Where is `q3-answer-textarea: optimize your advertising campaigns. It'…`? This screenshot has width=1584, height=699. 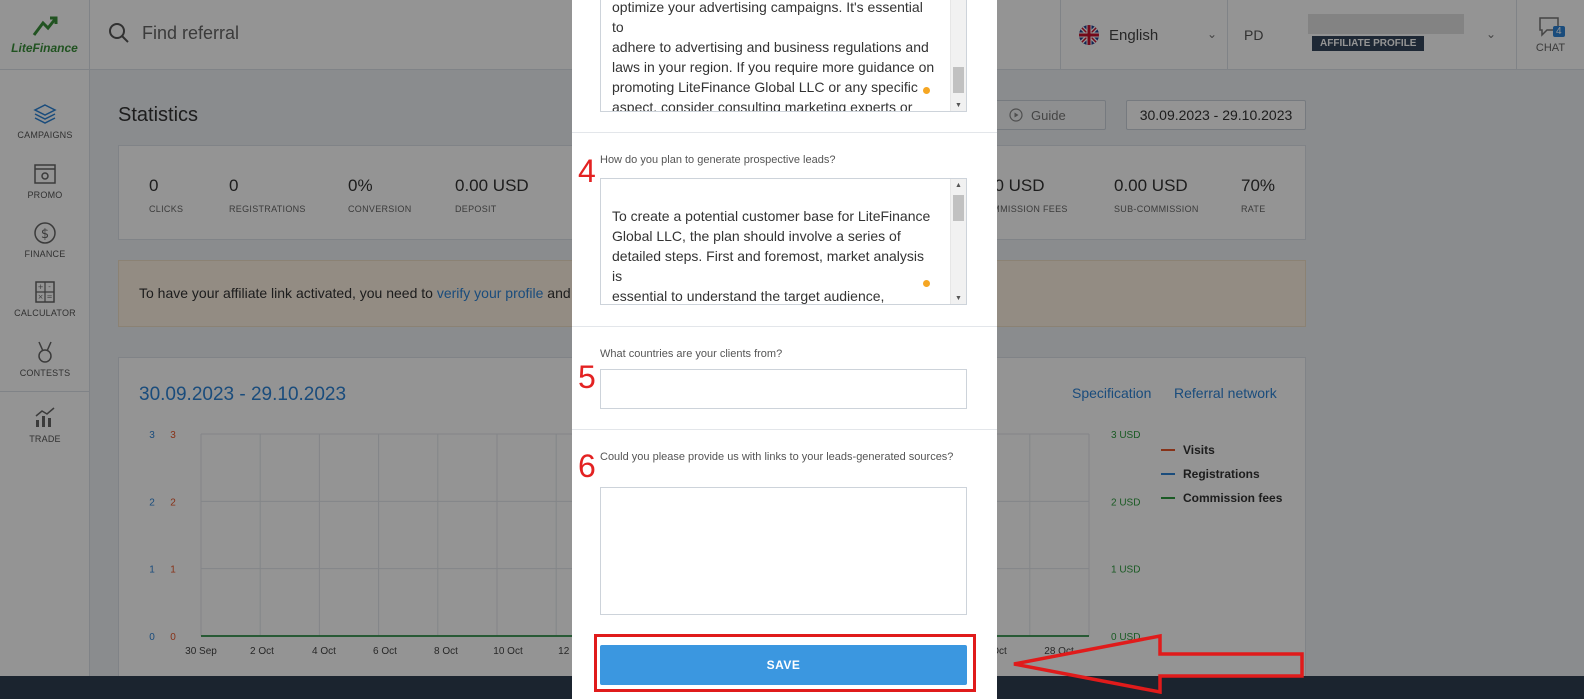
q3-answer-textarea: optimize your advertising campaigns. It'… is located at coordinates (783, 56).